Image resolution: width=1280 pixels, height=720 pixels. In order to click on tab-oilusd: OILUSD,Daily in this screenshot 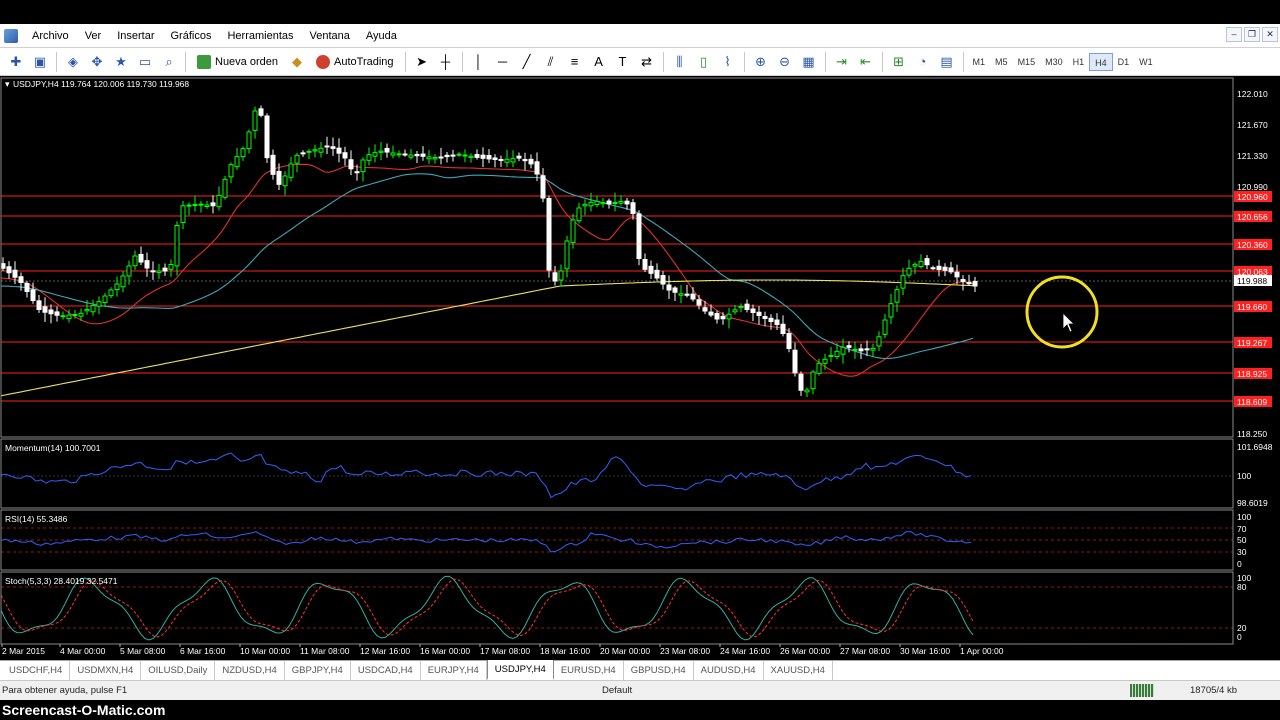, I will do `click(178, 670)`.